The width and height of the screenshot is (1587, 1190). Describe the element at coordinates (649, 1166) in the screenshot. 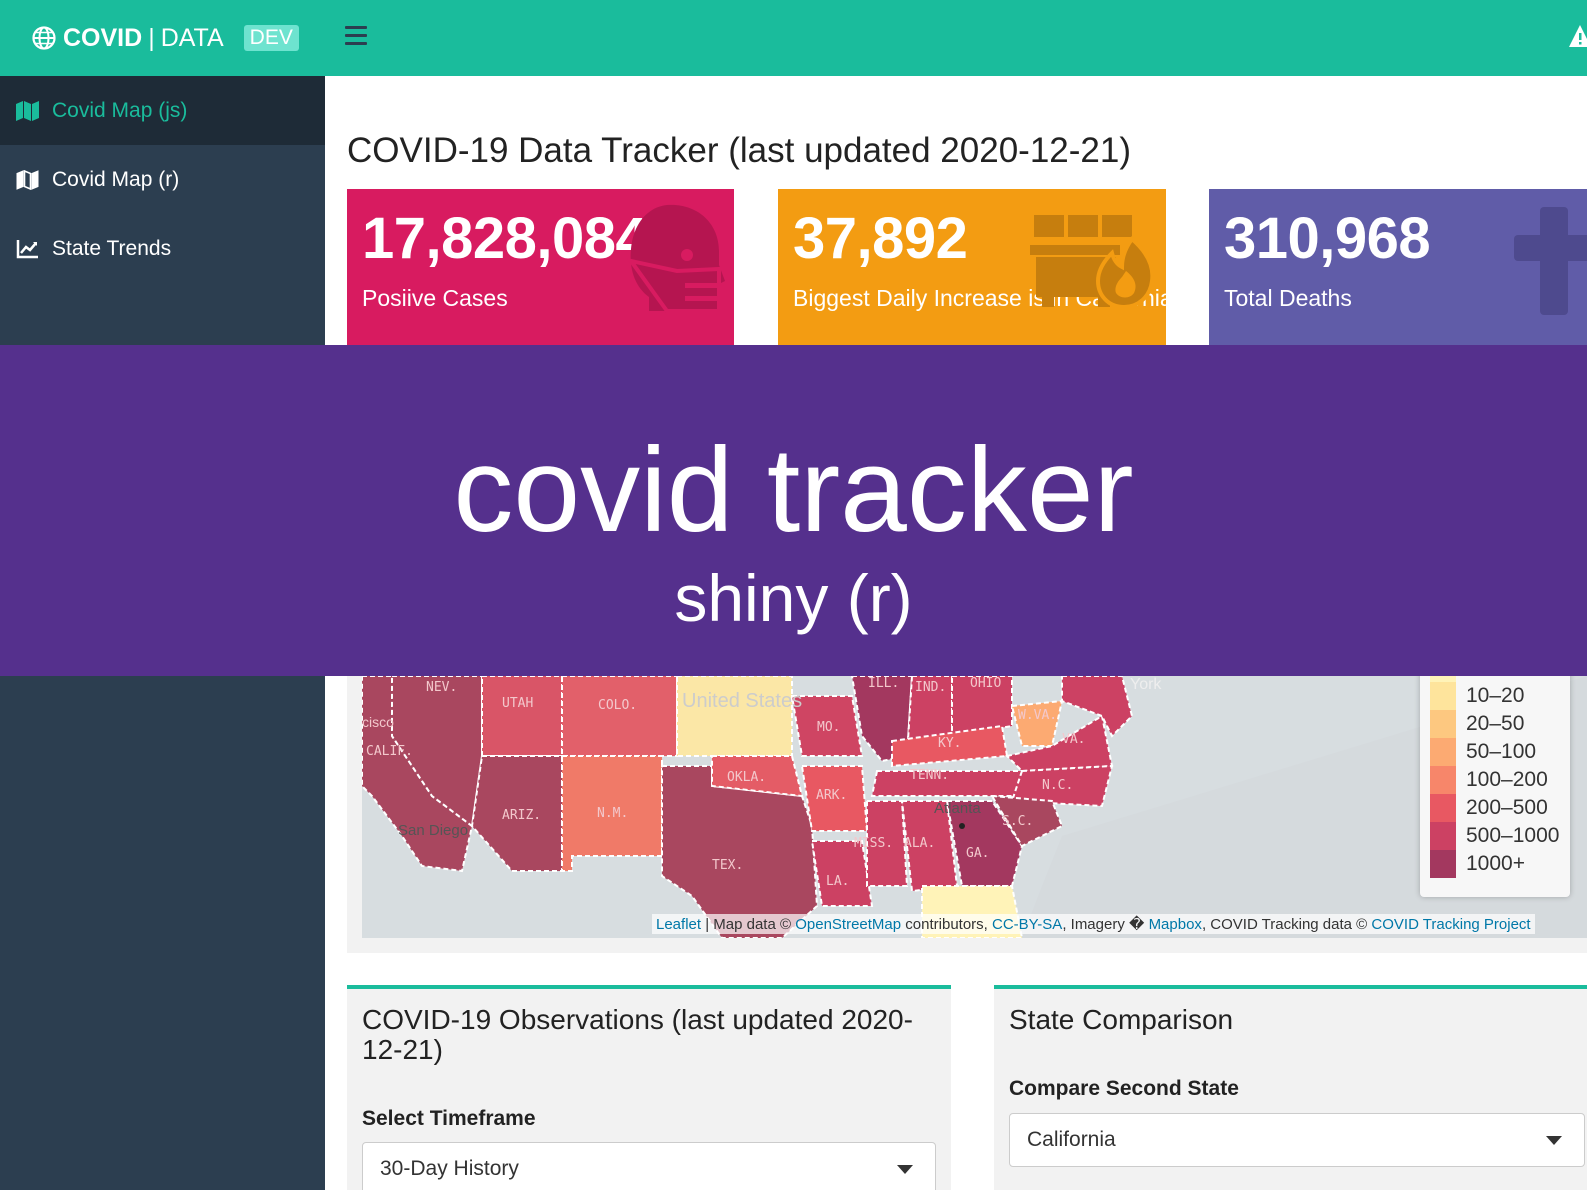

I see `timeframe-select: 30-Day History` at that location.